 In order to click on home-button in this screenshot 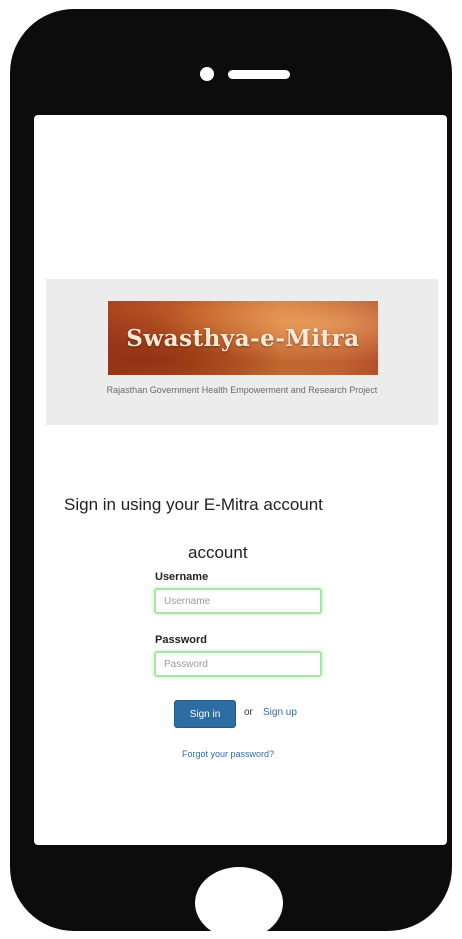, I will do `click(239, 903)`.